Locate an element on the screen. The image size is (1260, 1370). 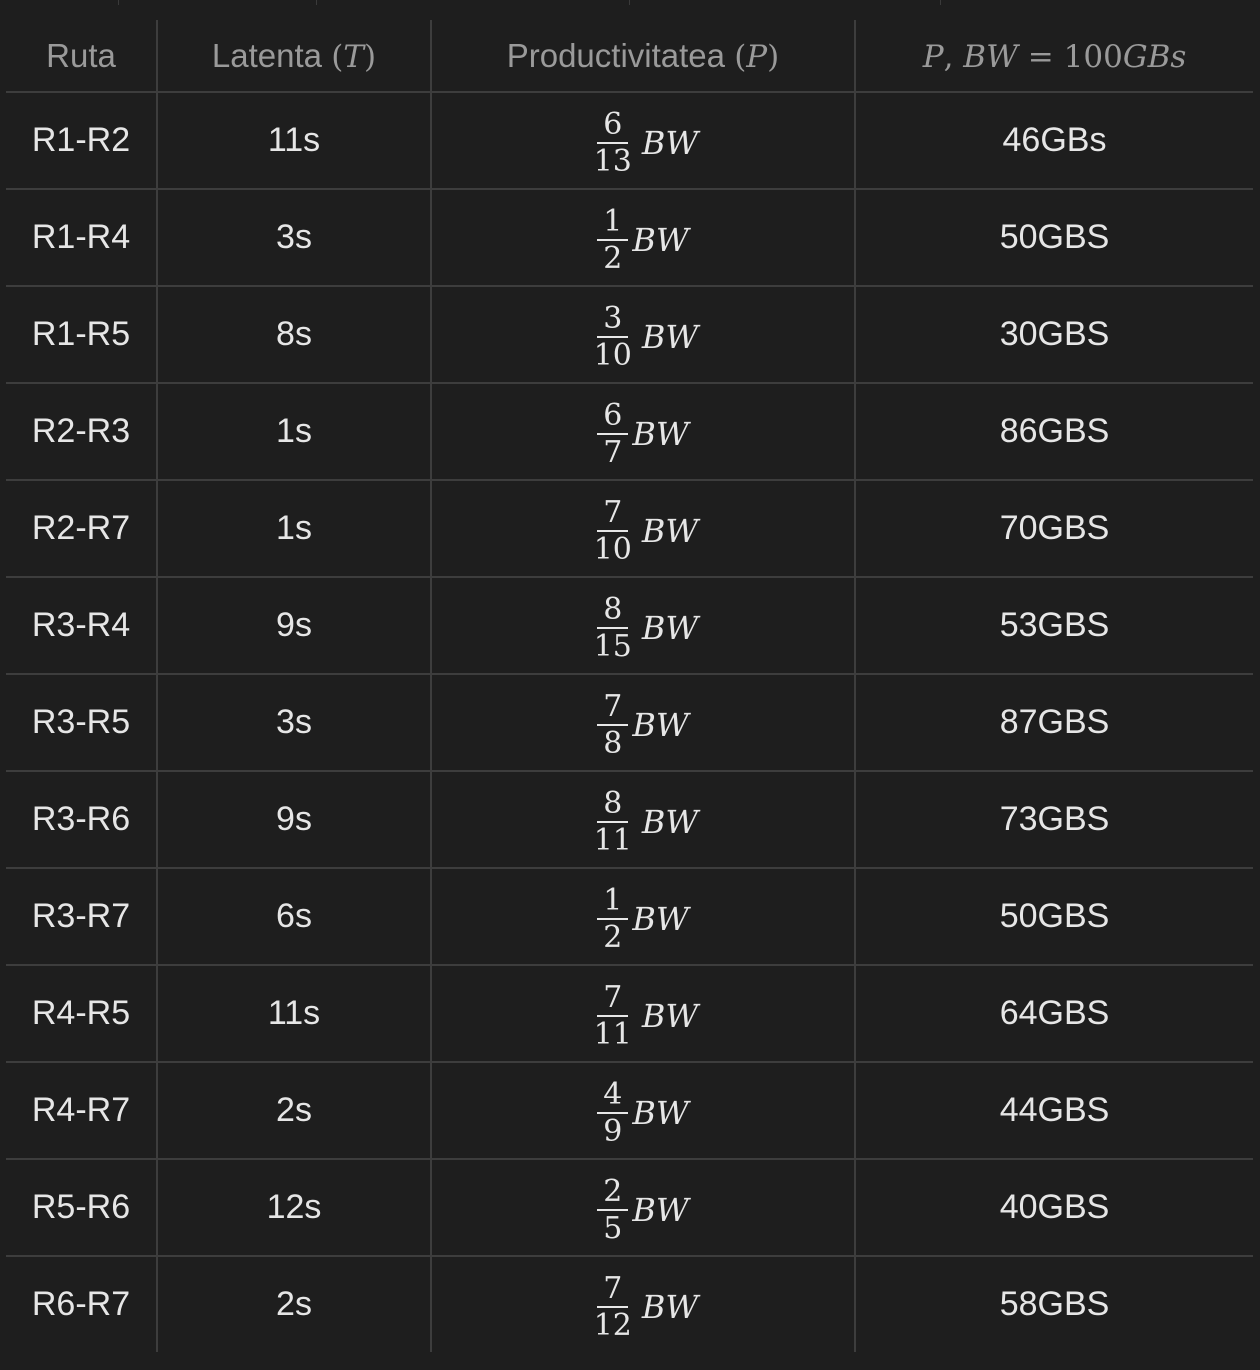
value-cell: 70GBS is located at coordinates (1053, 529).